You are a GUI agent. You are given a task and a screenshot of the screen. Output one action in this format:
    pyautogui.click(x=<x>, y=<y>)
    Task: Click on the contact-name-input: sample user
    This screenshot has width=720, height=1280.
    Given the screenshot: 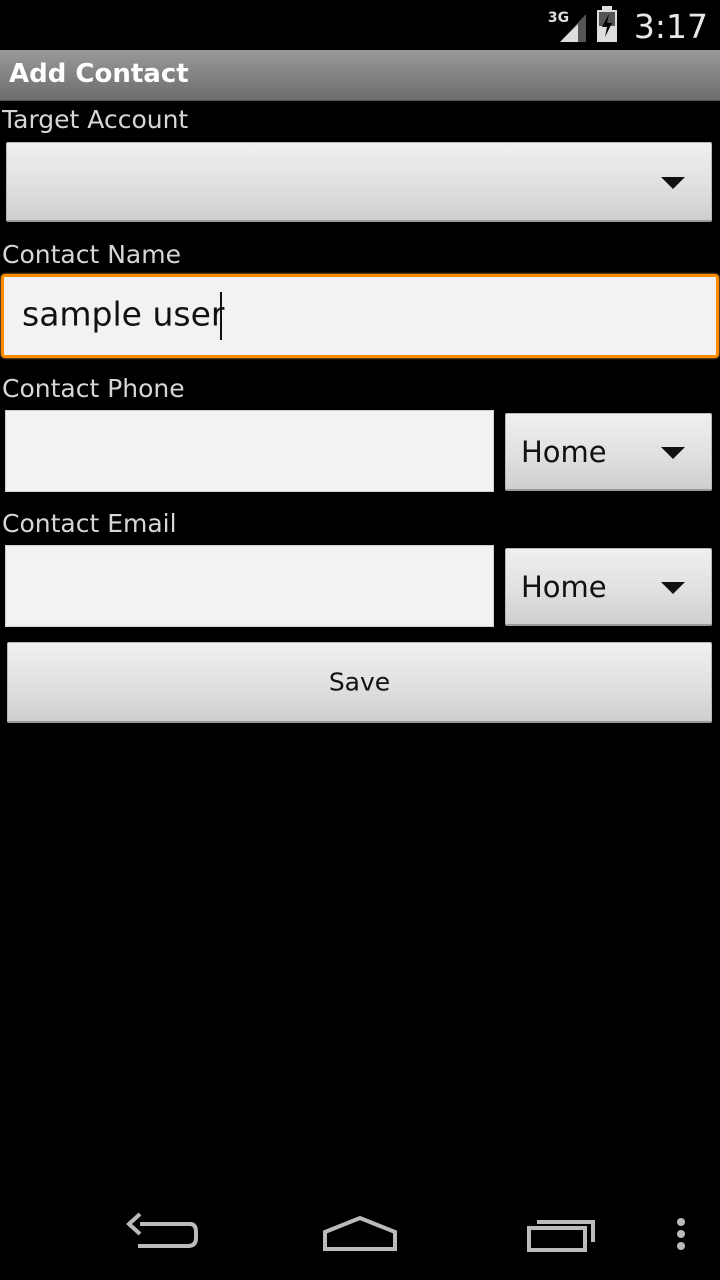 What is the action you would take?
    pyautogui.click(x=360, y=316)
    